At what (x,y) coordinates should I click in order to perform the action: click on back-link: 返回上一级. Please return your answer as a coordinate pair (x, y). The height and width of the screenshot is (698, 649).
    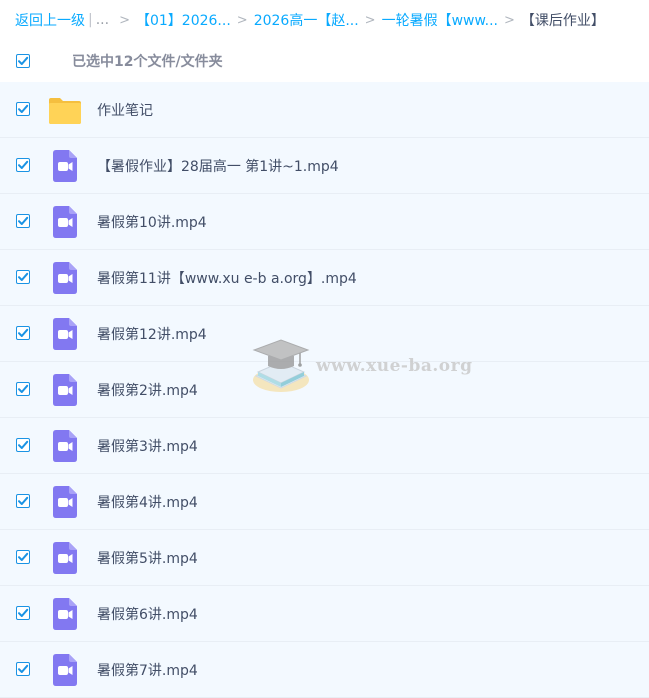
    Looking at the image, I should click on (50, 20).